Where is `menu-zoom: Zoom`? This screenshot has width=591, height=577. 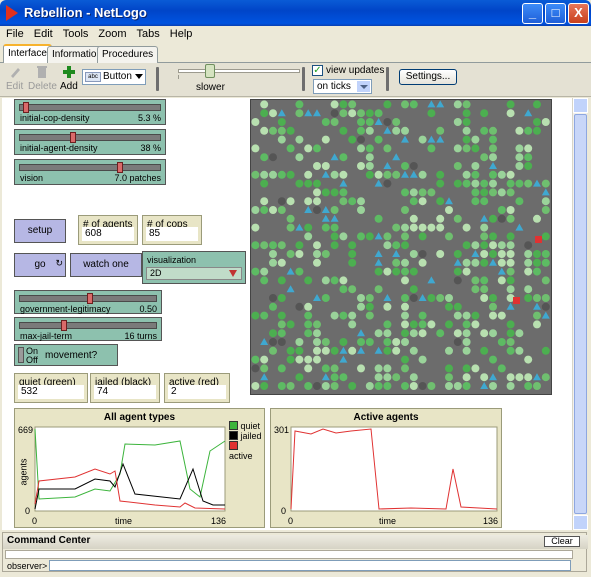
menu-zoom: Zoom is located at coordinates (111, 33).